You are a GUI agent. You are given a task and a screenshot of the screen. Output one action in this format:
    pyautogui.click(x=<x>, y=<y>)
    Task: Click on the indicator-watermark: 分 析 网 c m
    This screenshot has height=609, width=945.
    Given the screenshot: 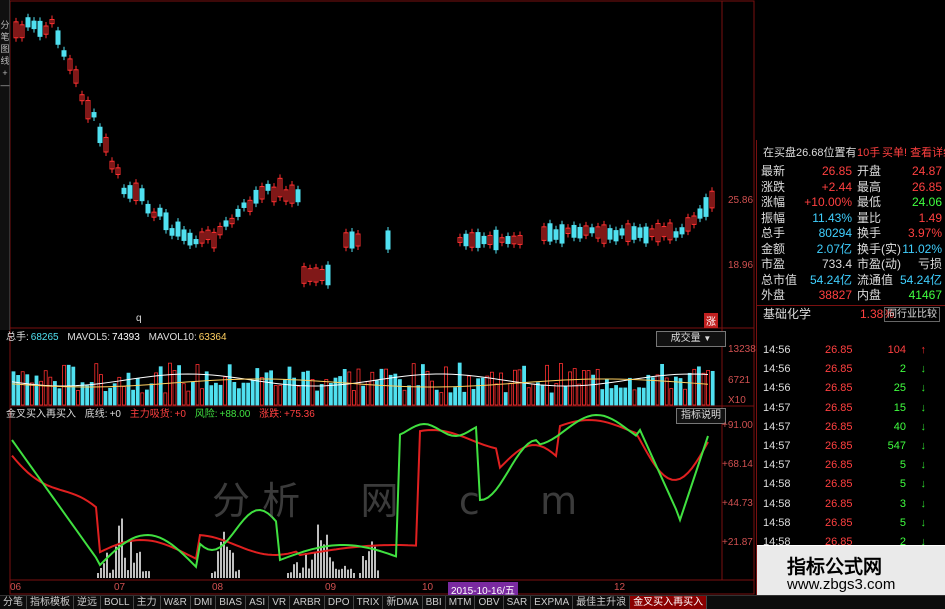 What is the action you would take?
    pyautogui.click(x=395, y=501)
    